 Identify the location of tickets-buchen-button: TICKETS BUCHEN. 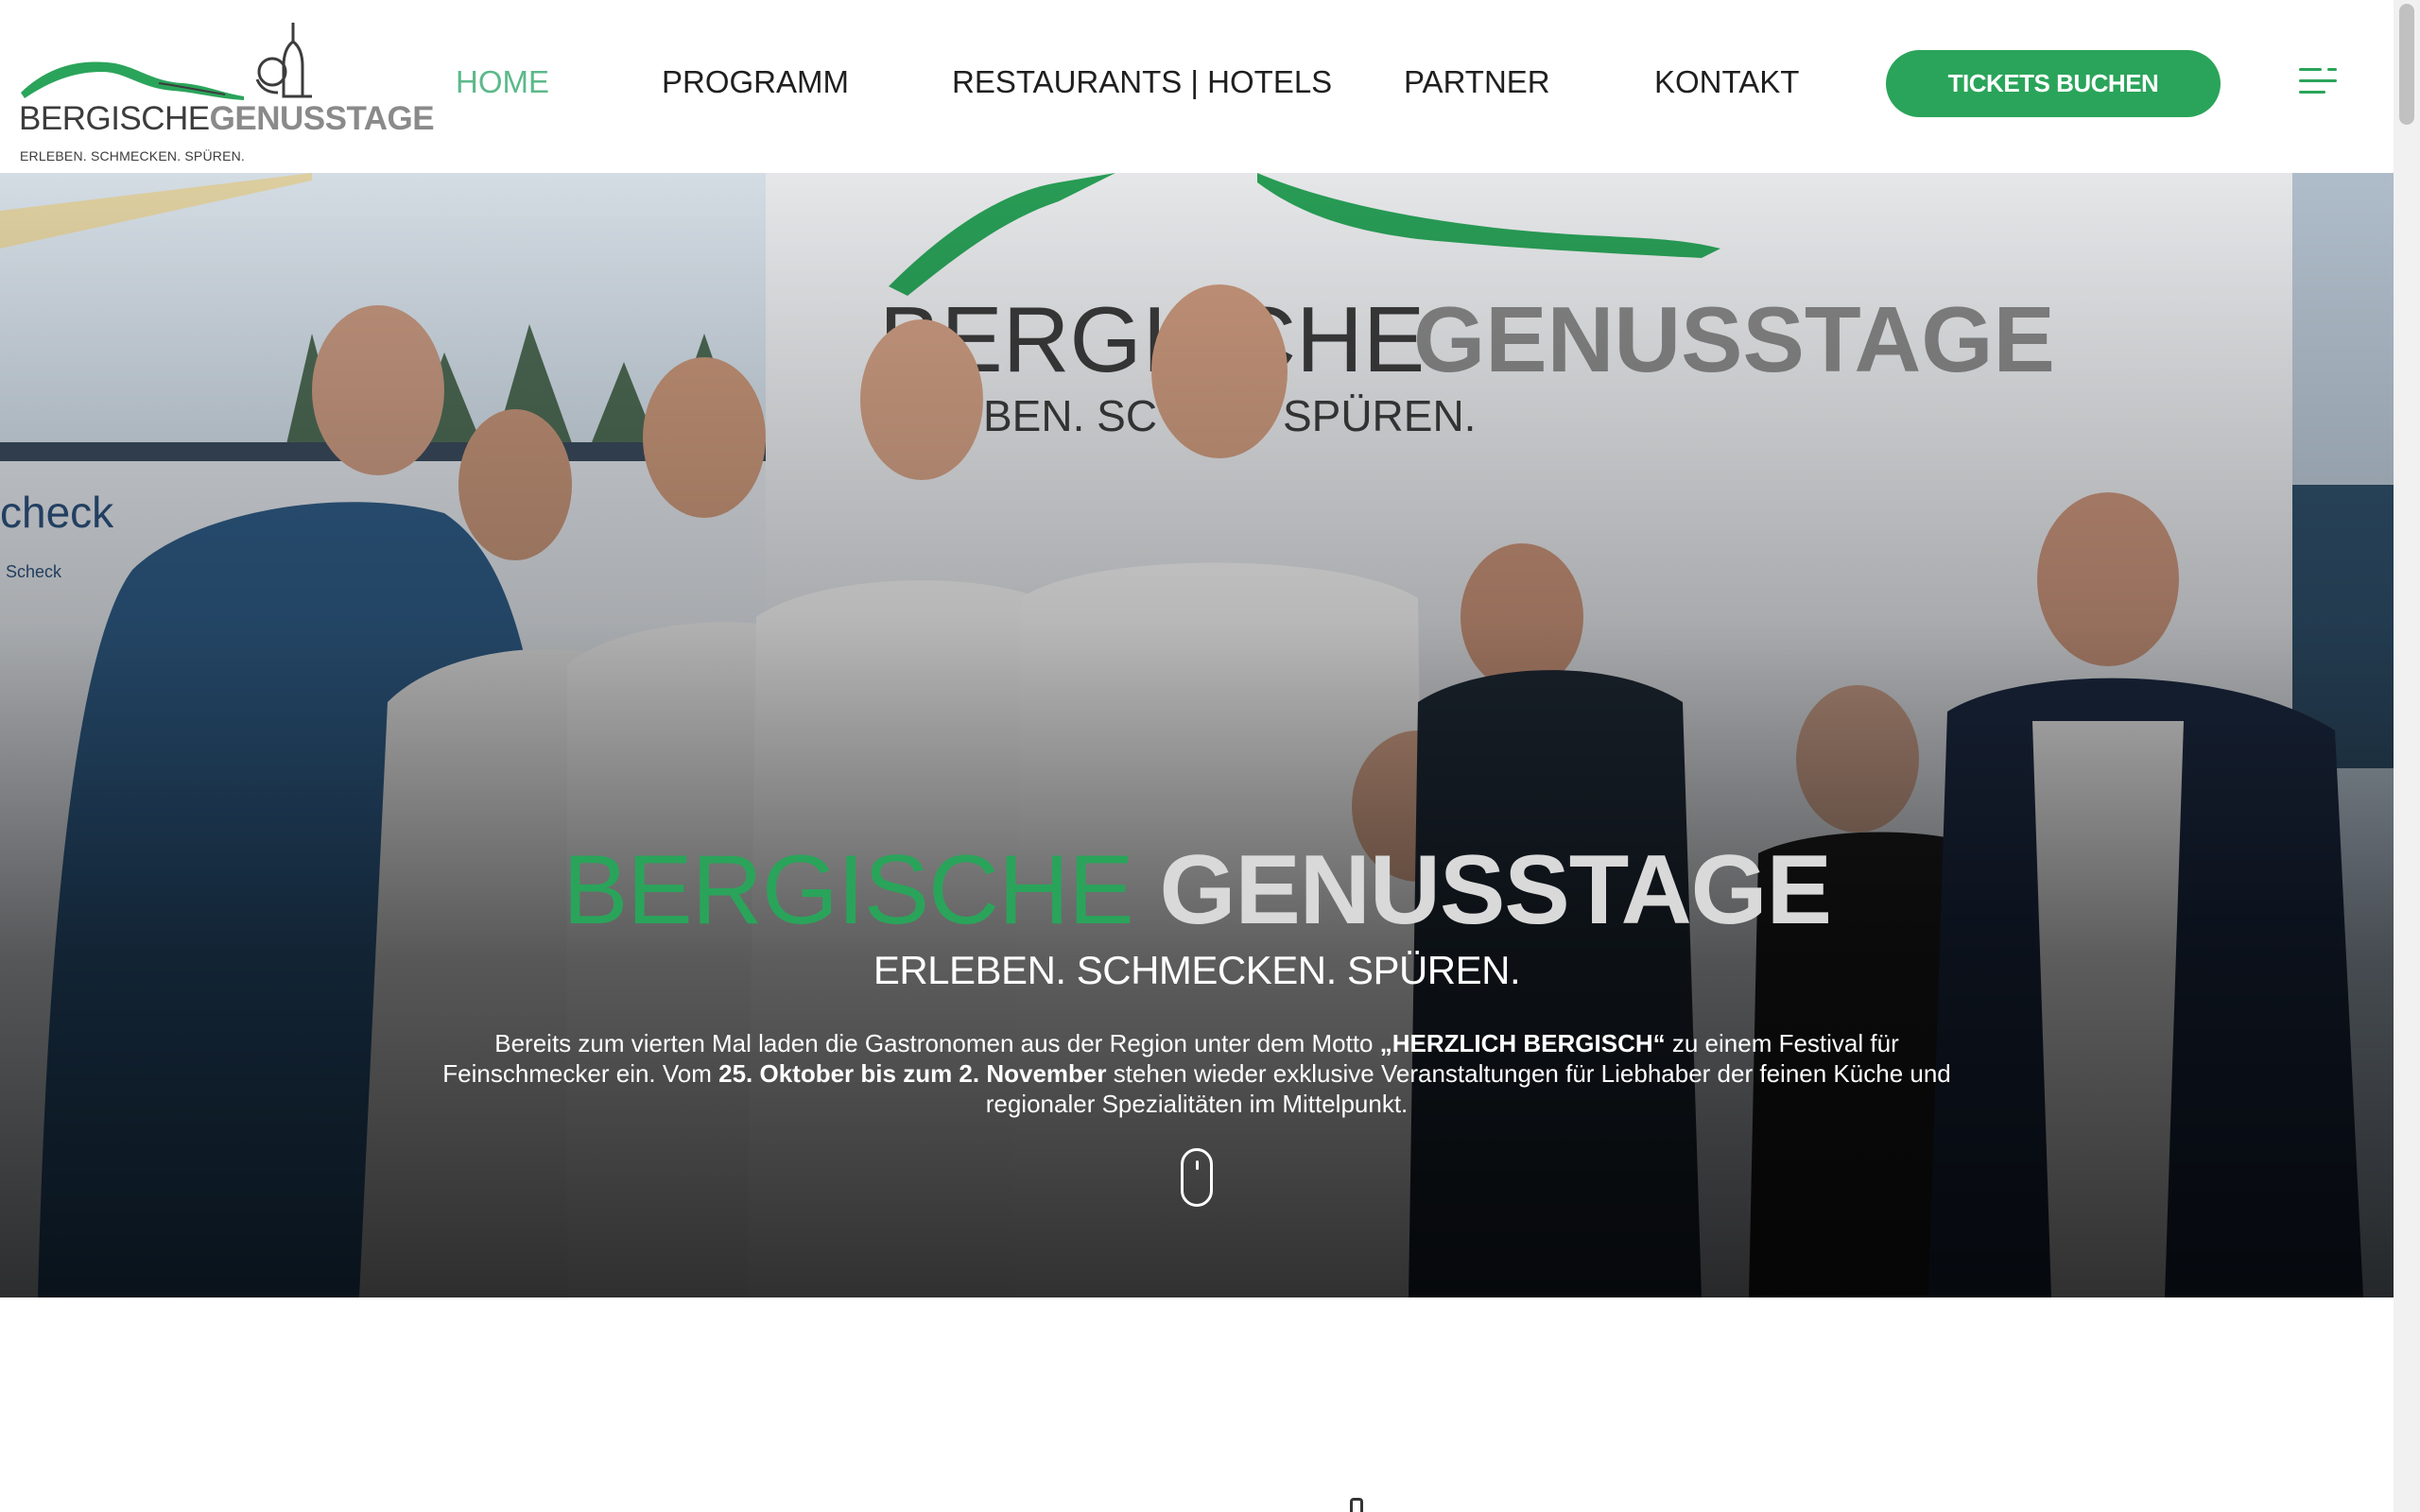
(2053, 83).